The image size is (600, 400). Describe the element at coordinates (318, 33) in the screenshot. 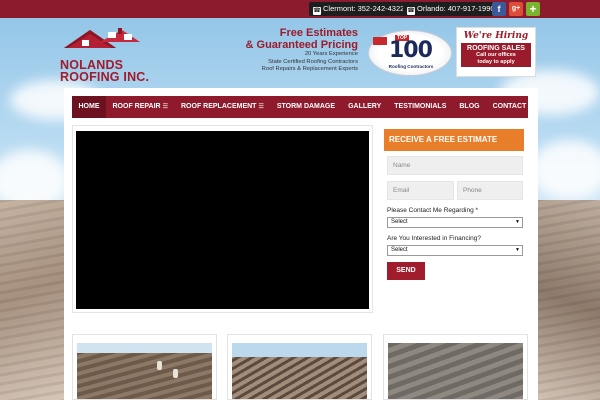

I see `promo-headline-1: Free Estimates` at that location.